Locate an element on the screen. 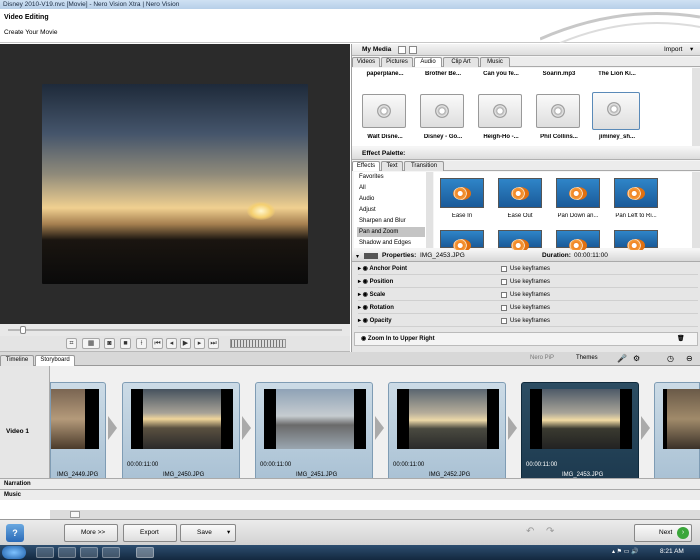 The image size is (700, 560). effect-category: Audio is located at coordinates (391, 199).